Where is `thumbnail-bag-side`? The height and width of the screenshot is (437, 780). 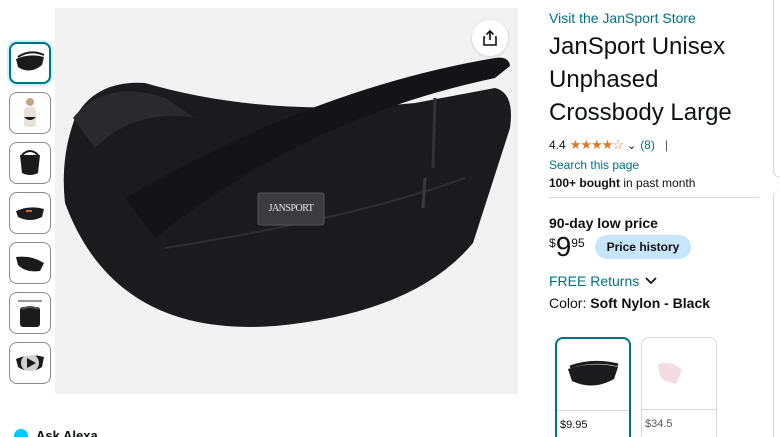 thumbnail-bag-side is located at coordinates (30, 163).